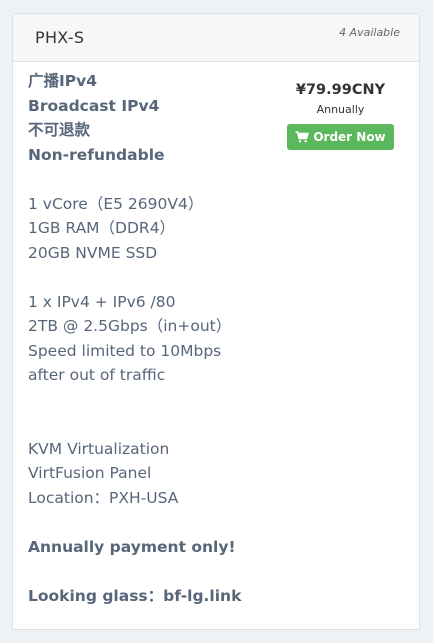  I want to click on order-now-button: Order Now, so click(340, 137).